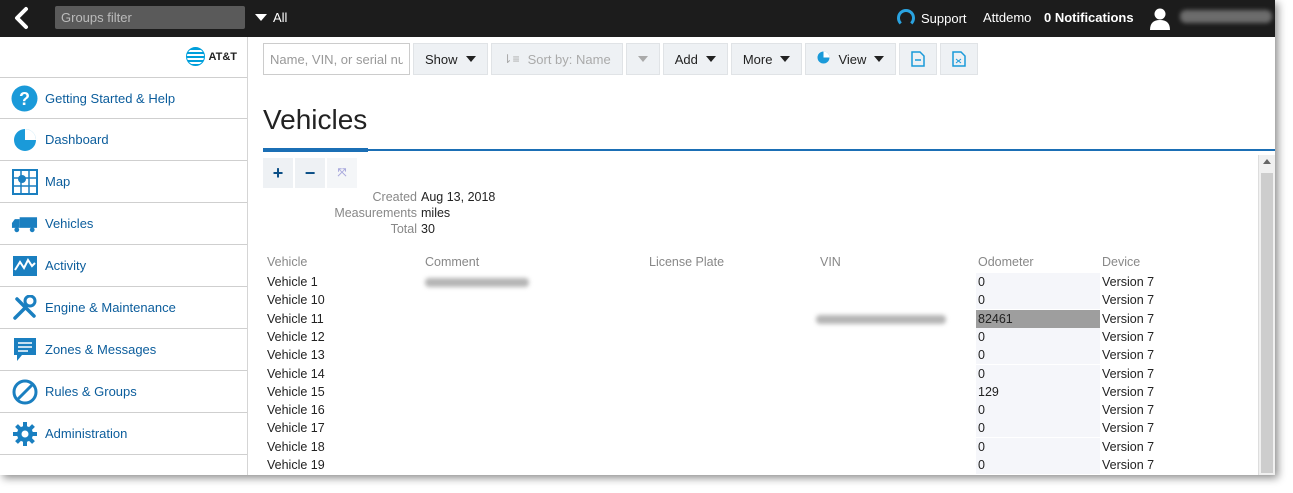 This screenshot has height=493, width=1293. I want to click on groups-all-dropdown: All, so click(271, 17).